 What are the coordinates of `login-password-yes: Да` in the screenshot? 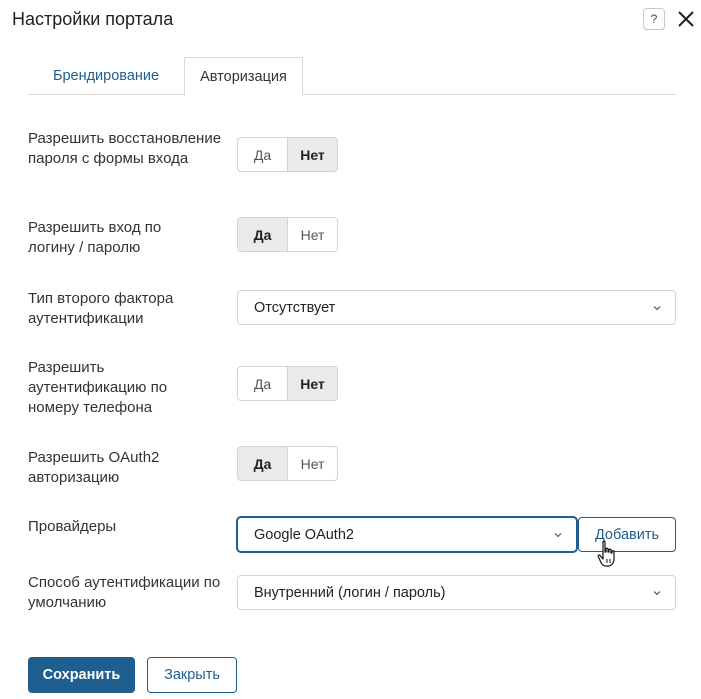 It's located at (262, 234).